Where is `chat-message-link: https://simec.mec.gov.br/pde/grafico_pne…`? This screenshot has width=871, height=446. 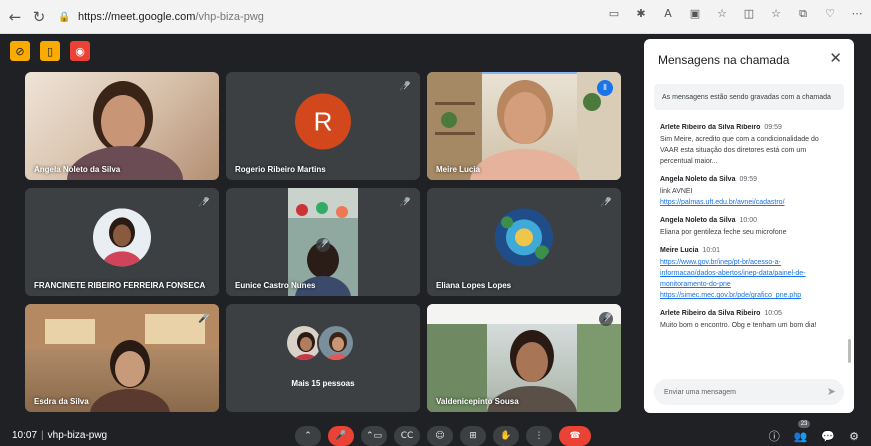 chat-message-link: https://simec.mec.gov.br/pde/grafico_pne… is located at coordinates (751, 295).